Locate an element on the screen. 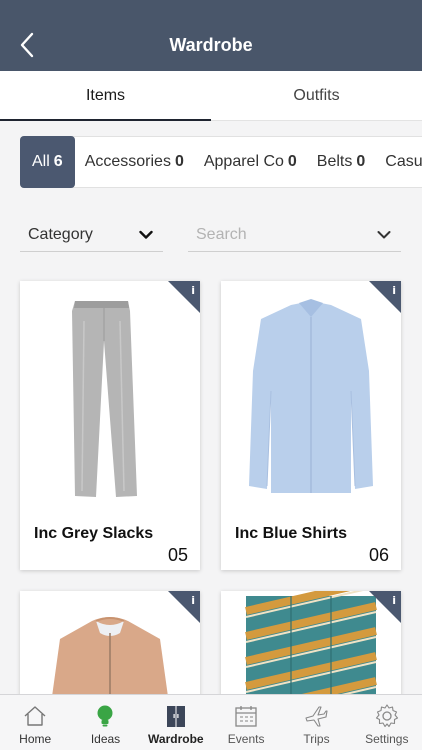 This screenshot has width=422, height=750. item-name: Inc Blue Shirts is located at coordinates (291, 533).